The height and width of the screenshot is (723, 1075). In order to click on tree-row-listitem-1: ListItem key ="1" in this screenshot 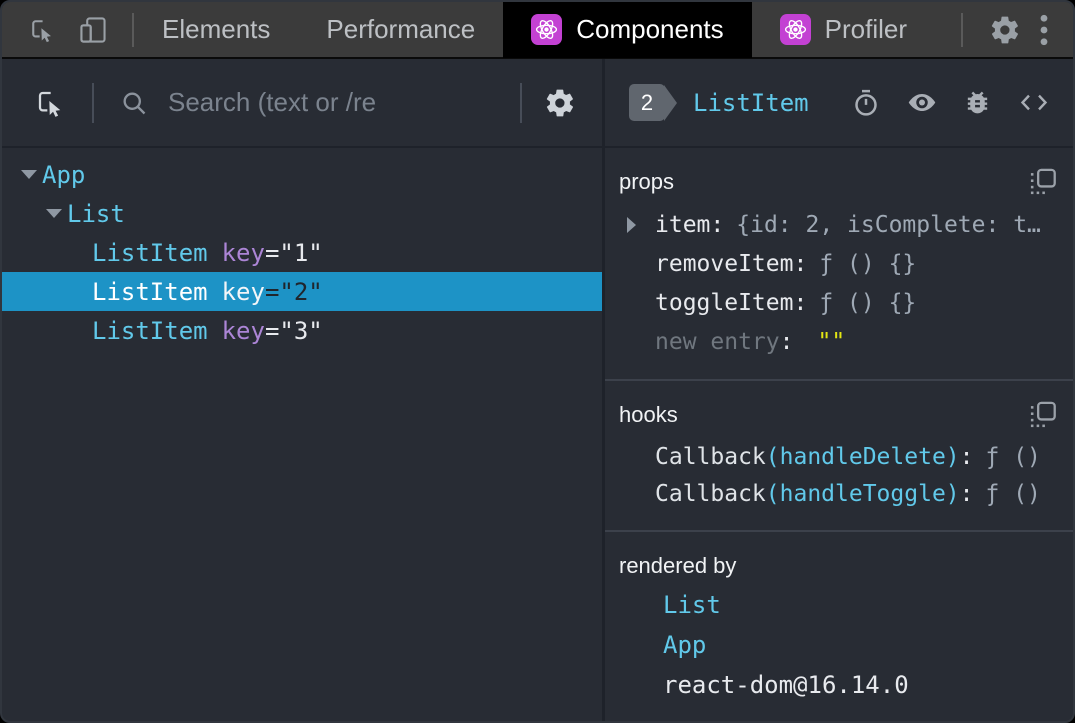, I will do `click(302, 252)`.